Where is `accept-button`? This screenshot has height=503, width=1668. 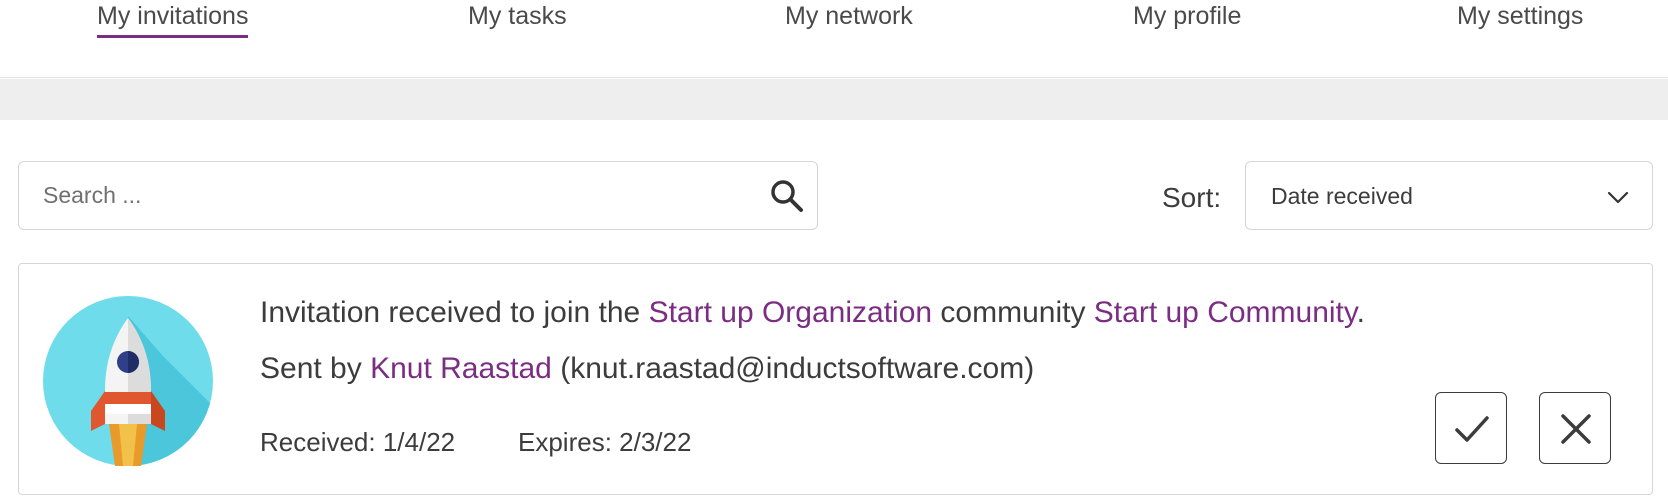 accept-button is located at coordinates (1471, 428).